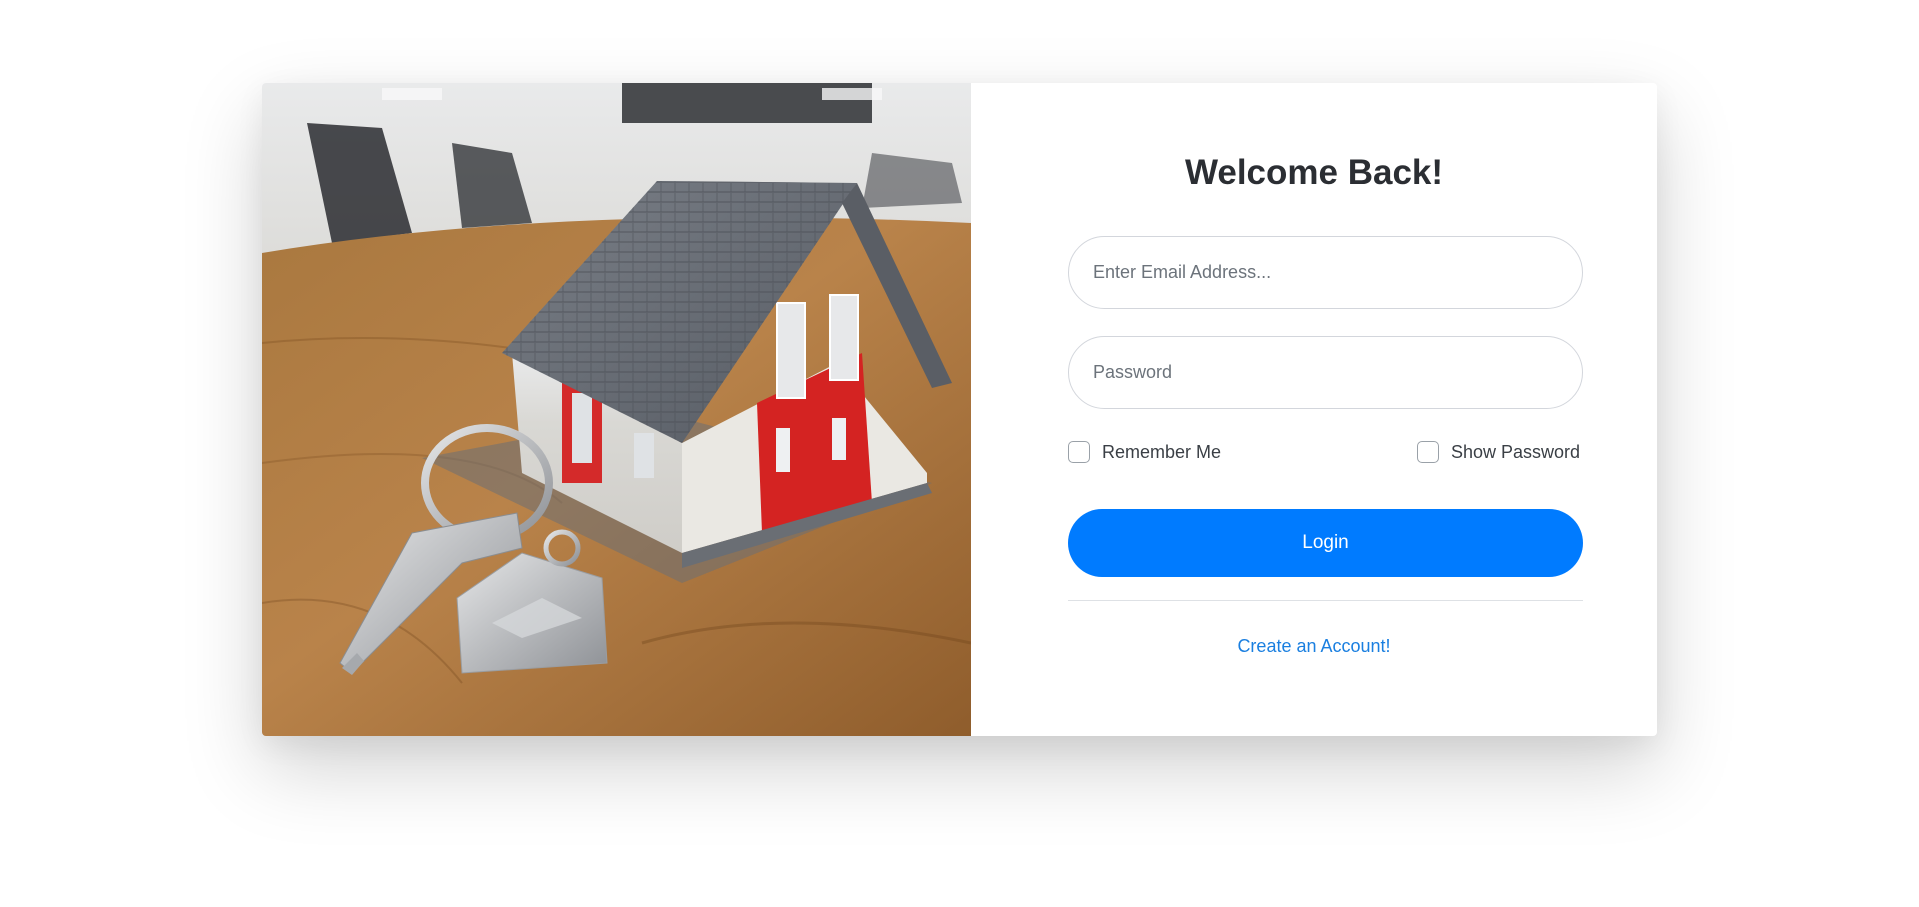  What do you see at coordinates (1162, 451) in the screenshot?
I see `remember-me-label: Remember Me` at bounding box center [1162, 451].